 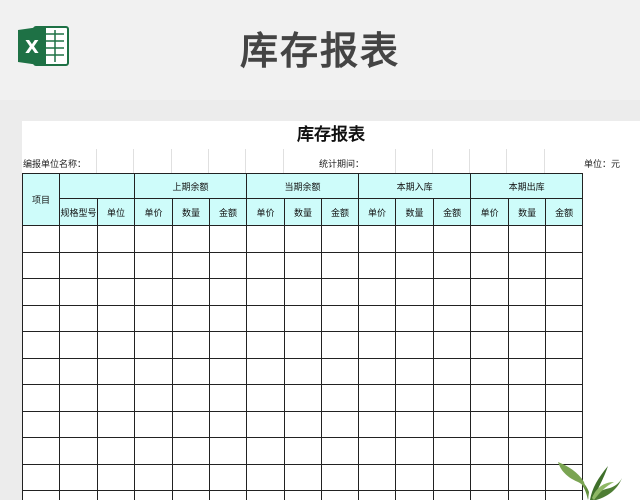 I want to click on header-stock-out: 本期出库, so click(x=527, y=186).